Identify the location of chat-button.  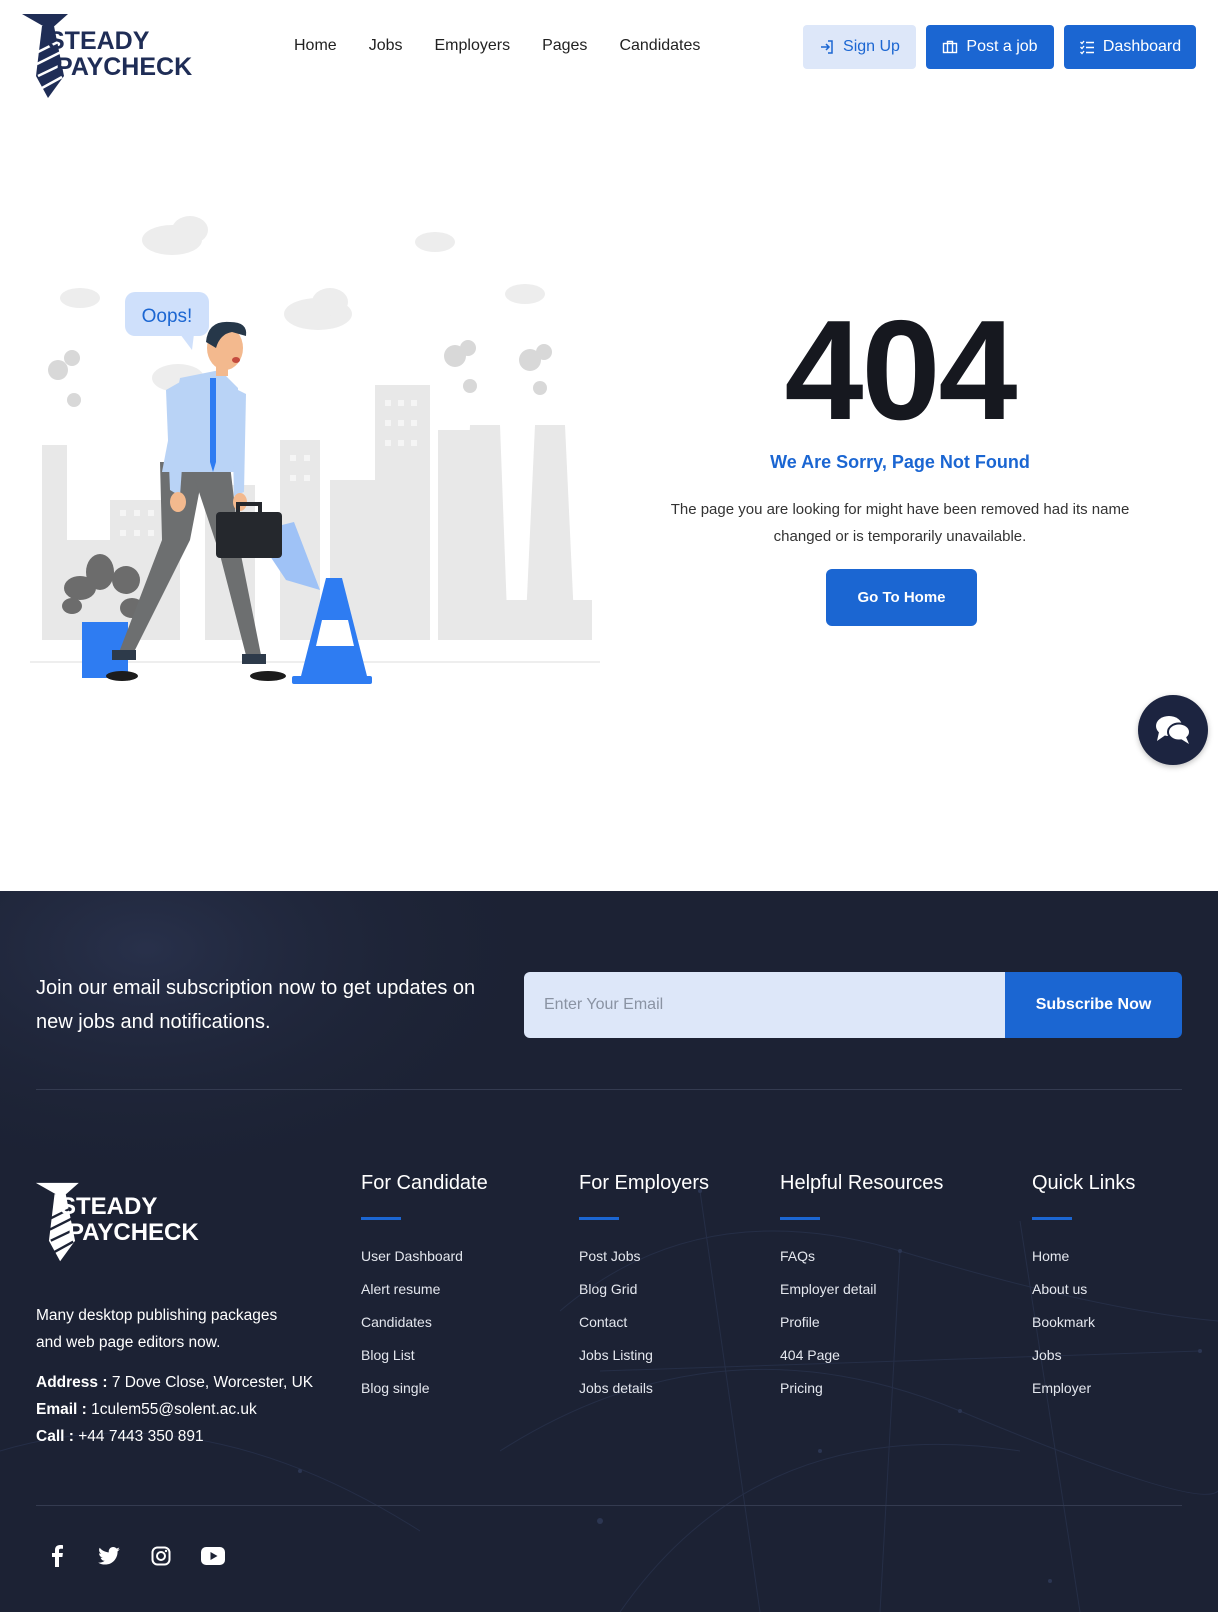
(1173, 730).